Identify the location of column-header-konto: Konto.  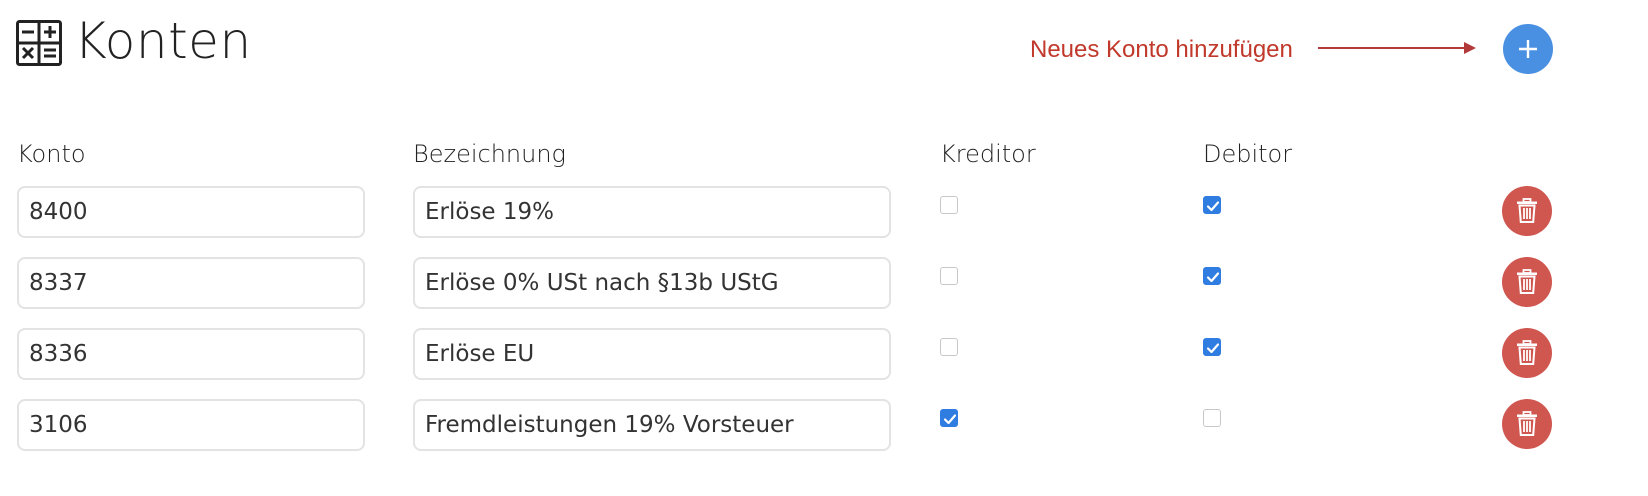
(51, 154).